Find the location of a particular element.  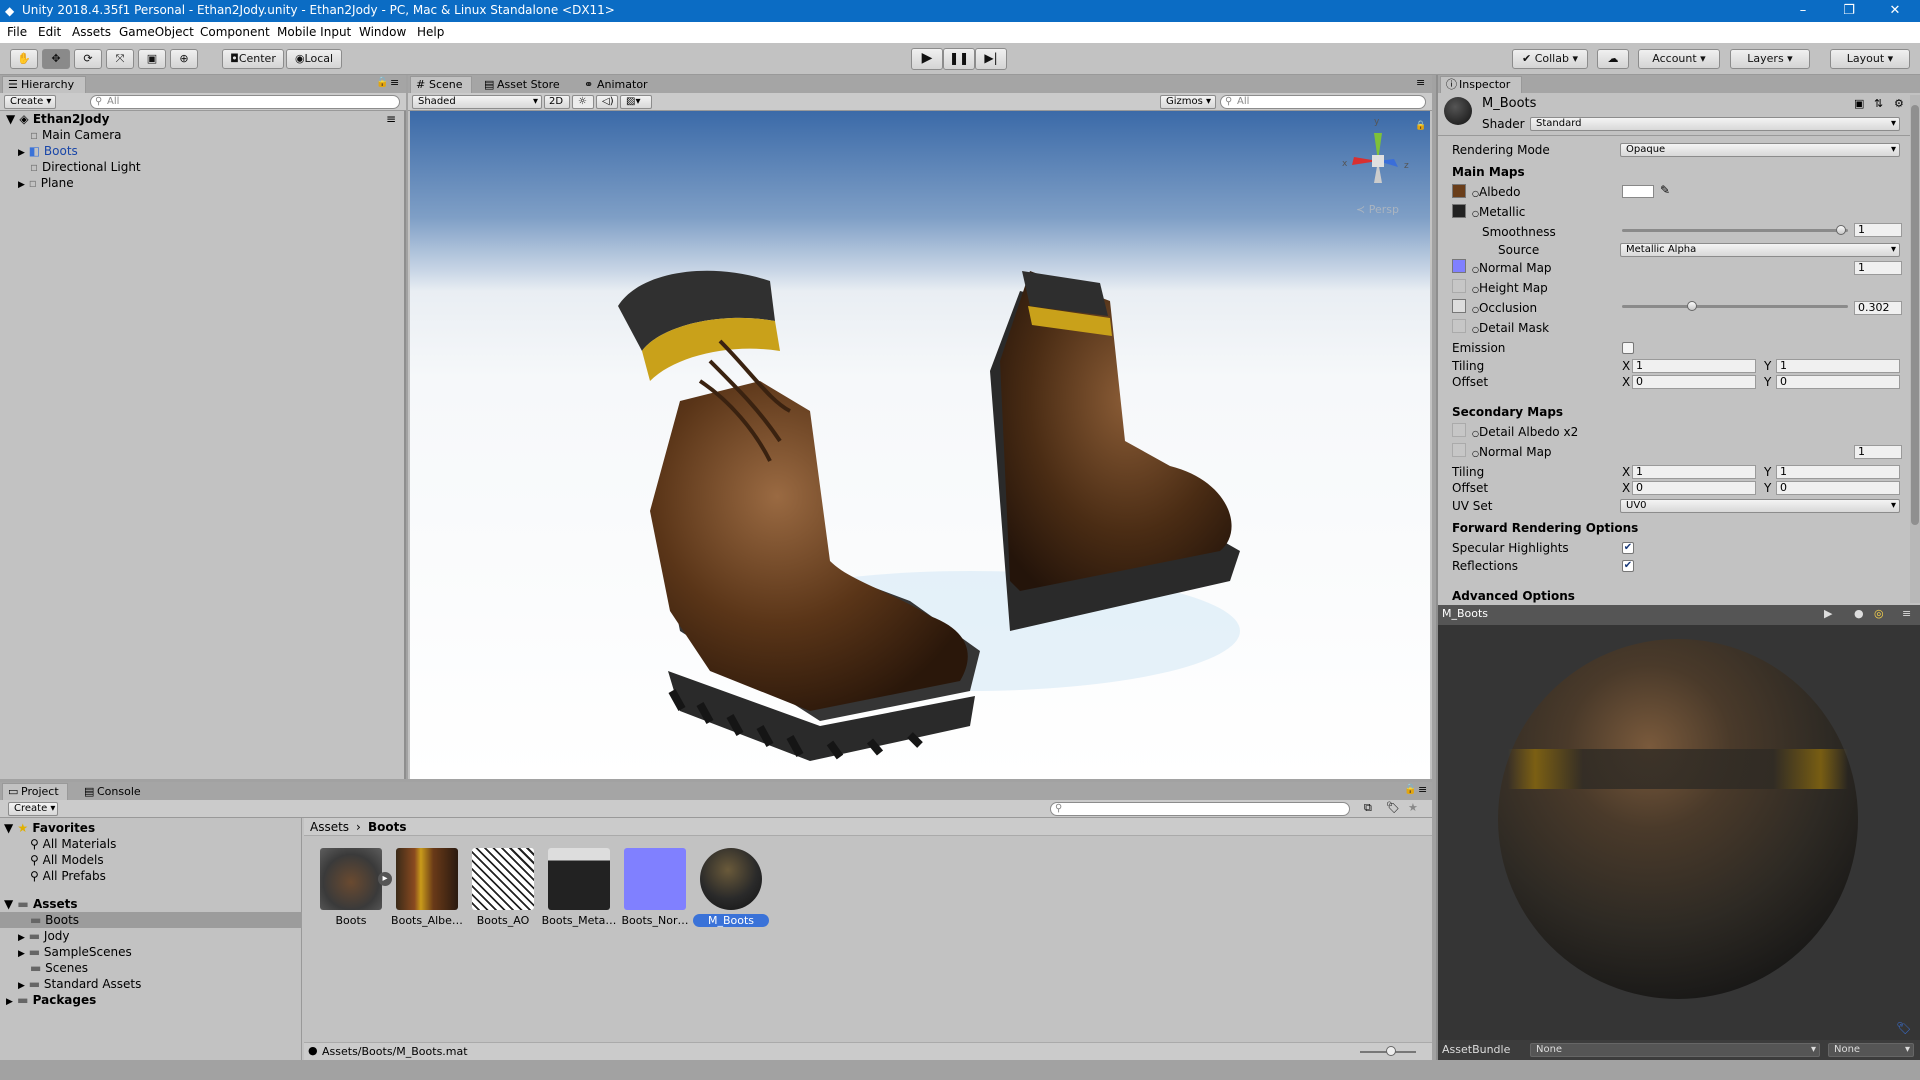

rendering-mode-dropdown: Opaque ▾ is located at coordinates (1760, 150).